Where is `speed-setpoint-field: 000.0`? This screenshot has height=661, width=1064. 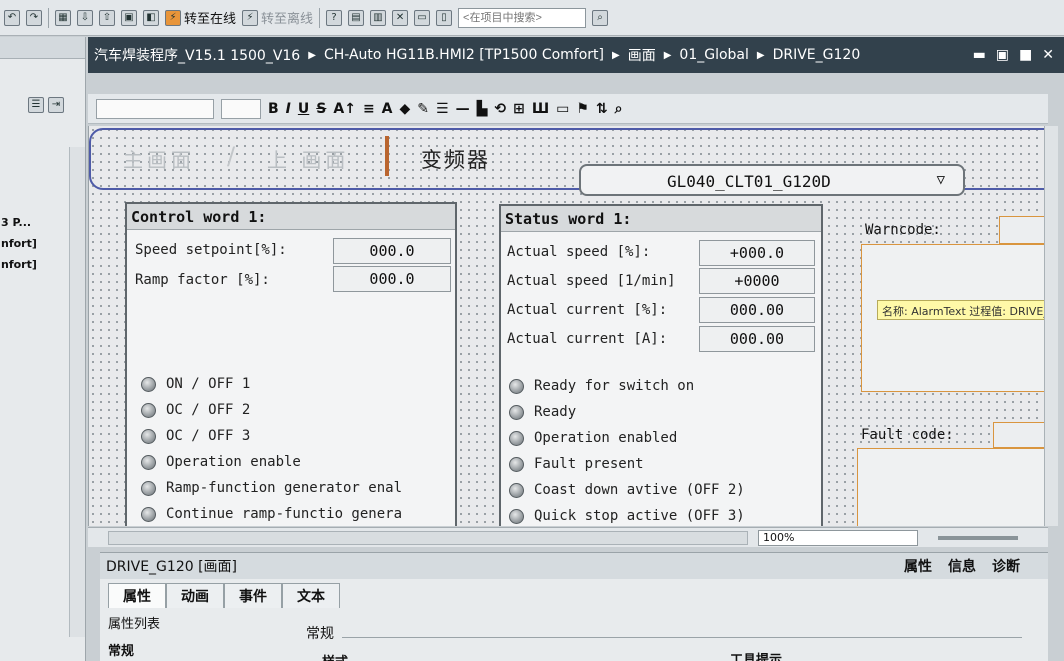
speed-setpoint-field: 000.0 is located at coordinates (392, 251).